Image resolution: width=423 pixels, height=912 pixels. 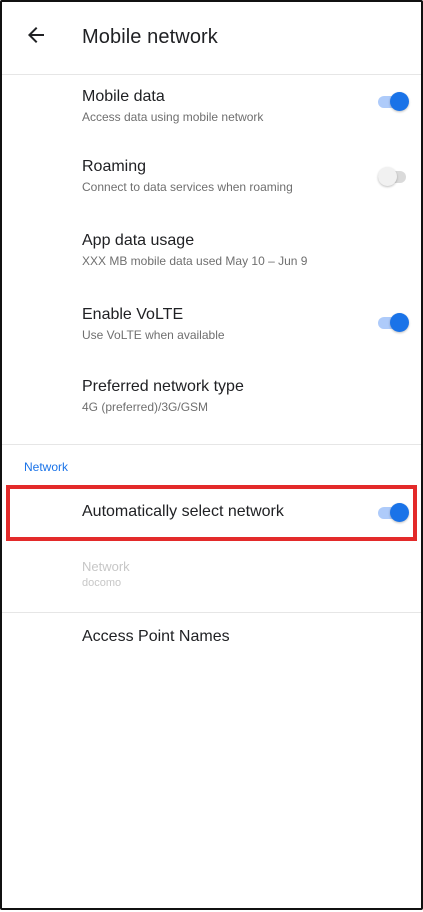 What do you see at coordinates (133, 314) in the screenshot?
I see `setting-title: Enable VoLTE` at bounding box center [133, 314].